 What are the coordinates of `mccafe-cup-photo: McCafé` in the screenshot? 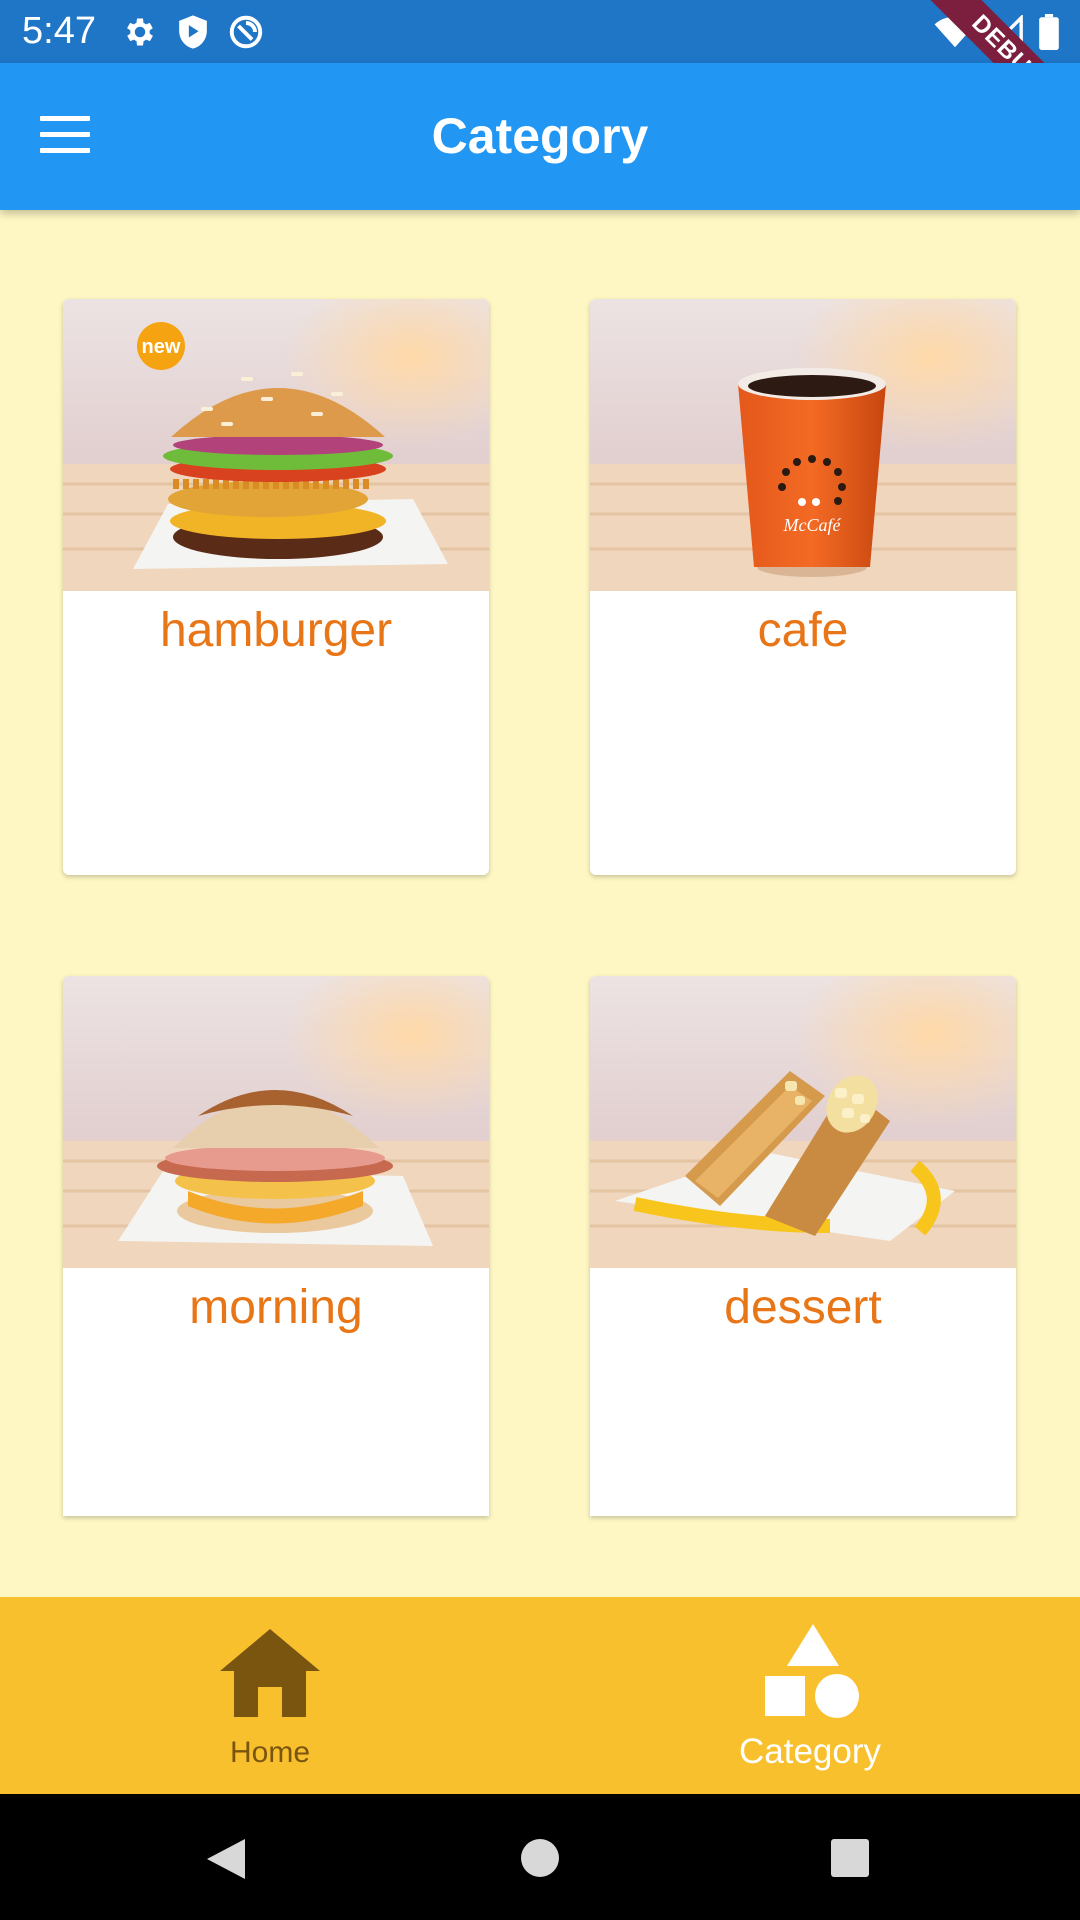 It's located at (803, 445).